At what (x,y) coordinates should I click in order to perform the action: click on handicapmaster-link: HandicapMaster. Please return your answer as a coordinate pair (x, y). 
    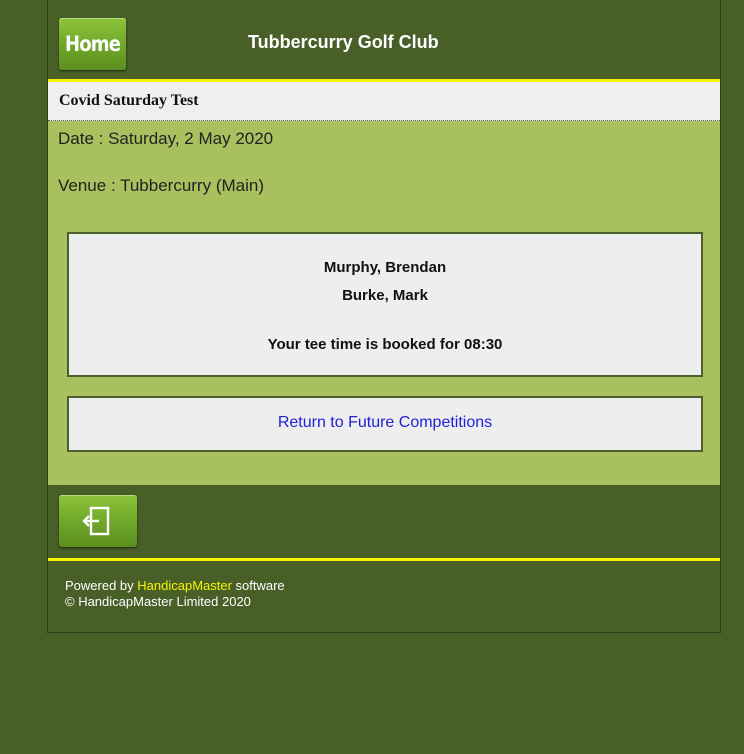
    Looking at the image, I should click on (184, 585).